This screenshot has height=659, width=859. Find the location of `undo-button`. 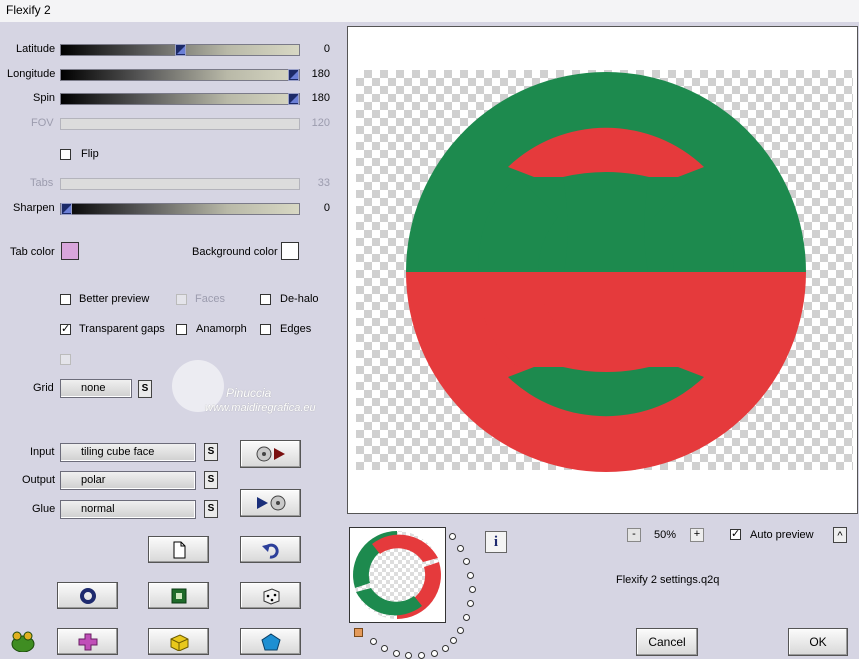

undo-button is located at coordinates (270, 549).